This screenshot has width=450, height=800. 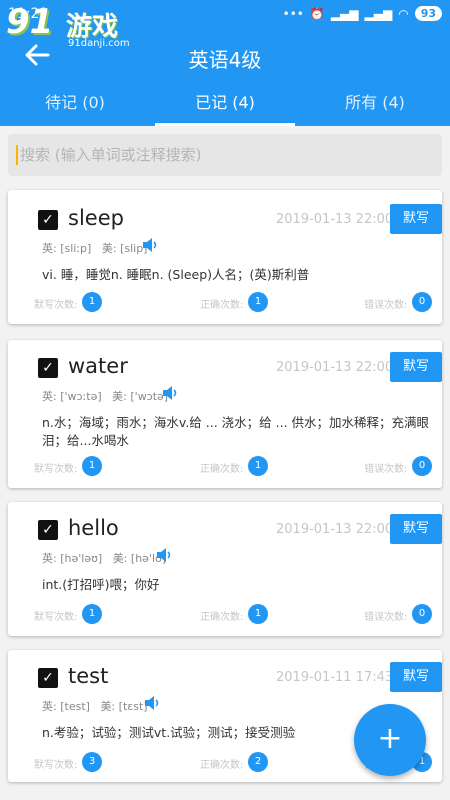 I want to click on phonetics: 英: [sliːp] 美: [slip], so click(x=94, y=248).